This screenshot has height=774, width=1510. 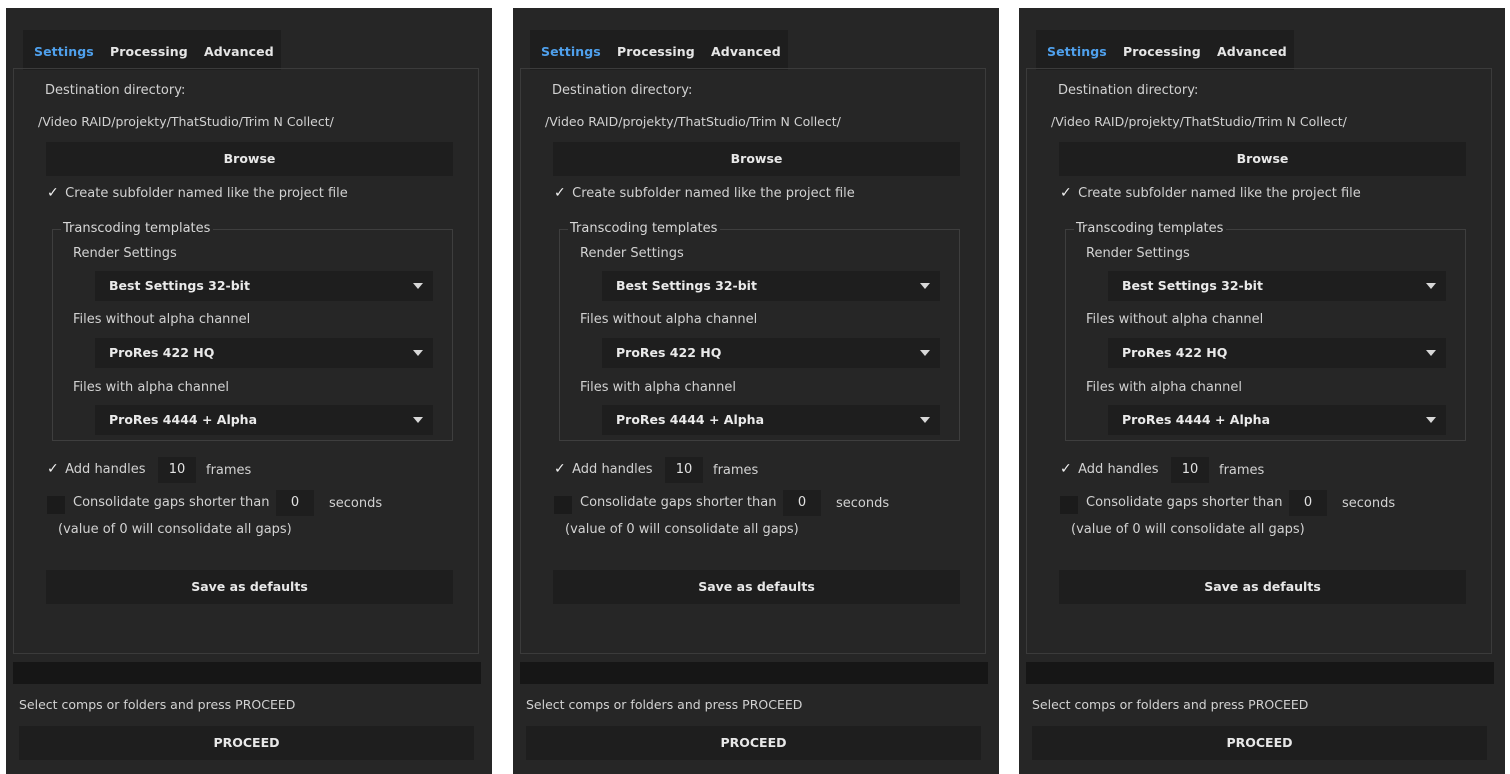 What do you see at coordinates (175, 529) in the screenshot?
I see `consolidate-note: (value of 0 will consolidate all gaps)` at bounding box center [175, 529].